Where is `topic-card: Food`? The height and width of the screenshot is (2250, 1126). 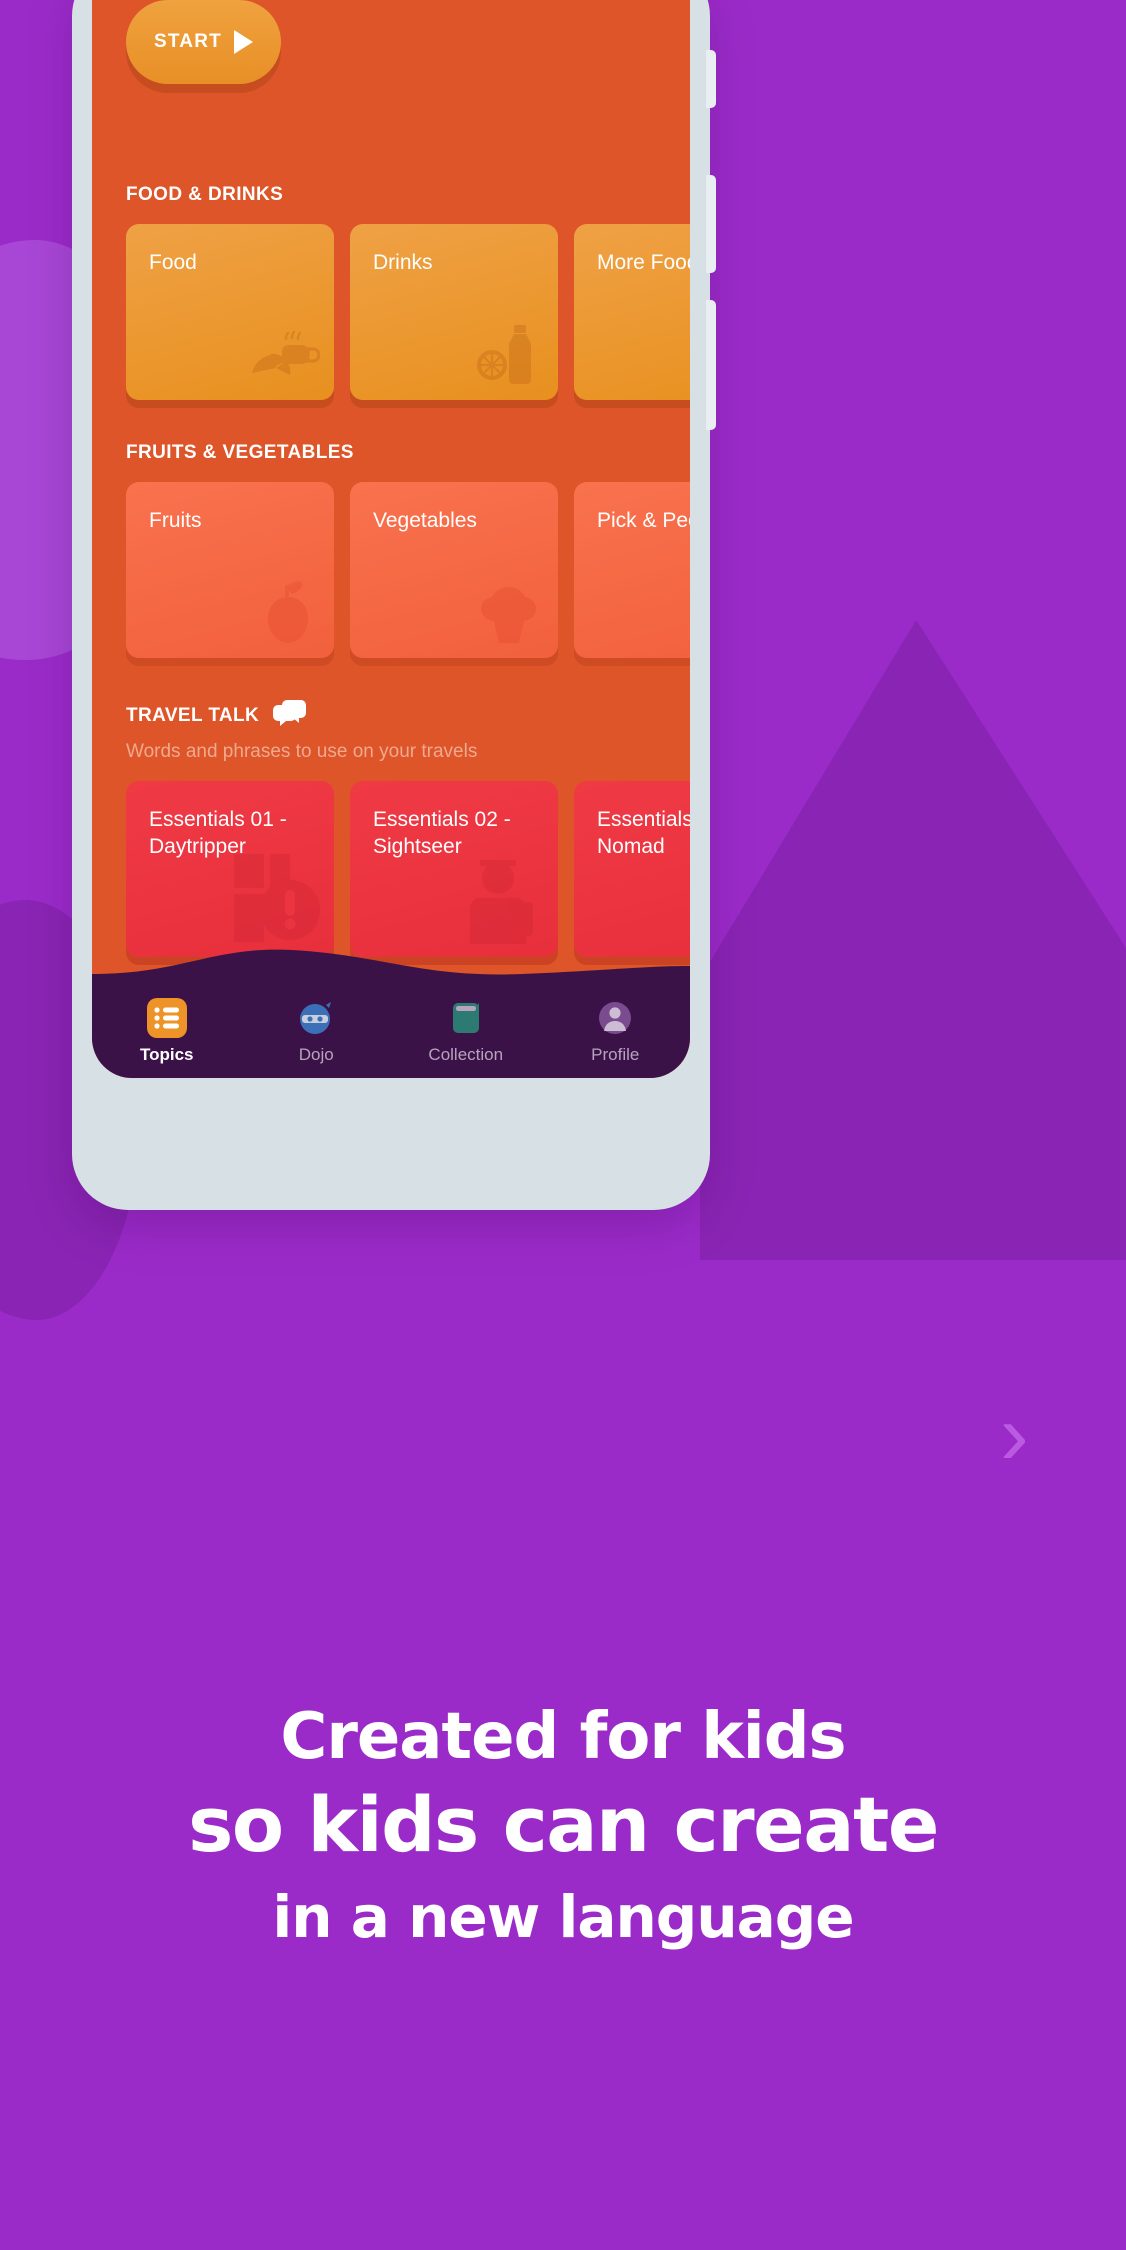
topic-card: Food is located at coordinates (230, 312).